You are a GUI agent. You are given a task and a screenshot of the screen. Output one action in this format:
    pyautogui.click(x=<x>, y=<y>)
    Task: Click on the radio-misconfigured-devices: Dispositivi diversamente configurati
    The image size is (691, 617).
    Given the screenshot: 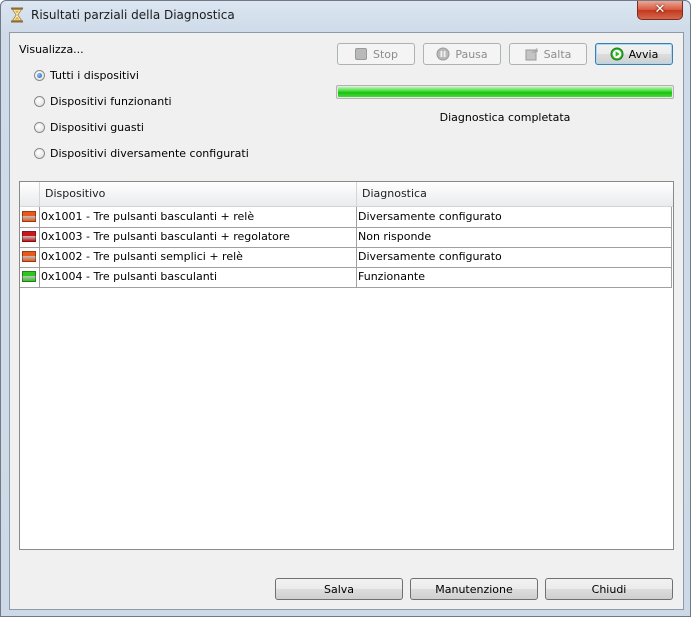 What is the action you would take?
    pyautogui.click(x=141, y=153)
    